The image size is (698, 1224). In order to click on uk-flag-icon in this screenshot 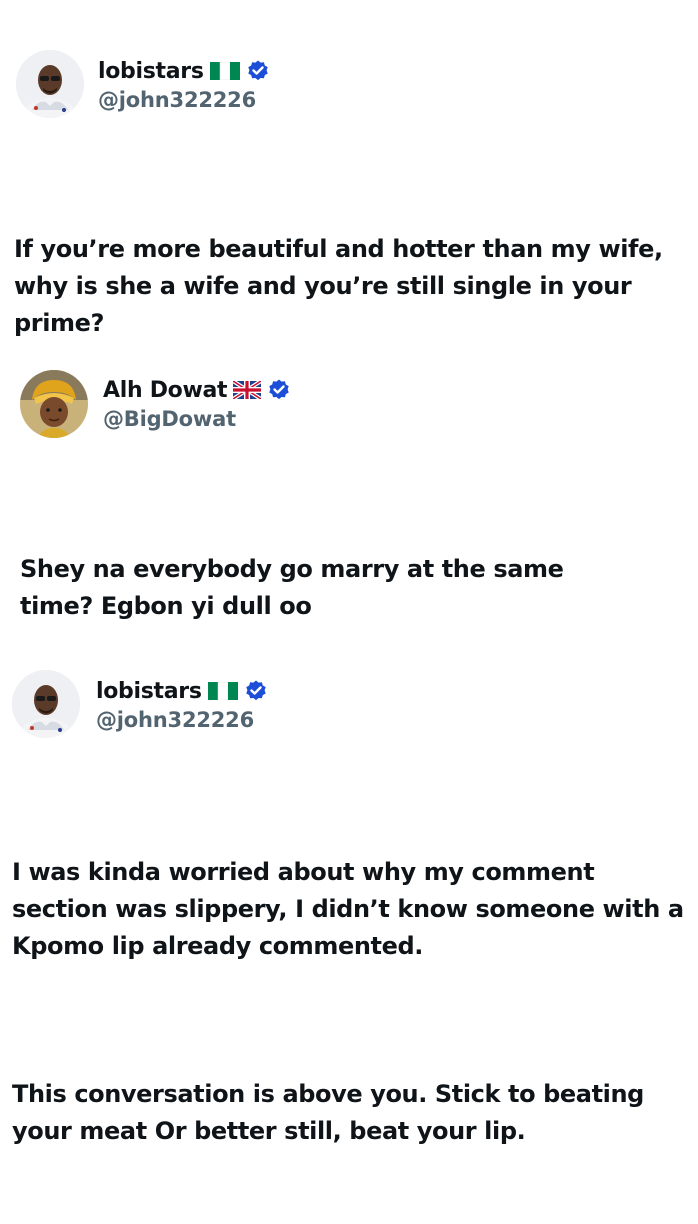, I will do `click(247, 390)`.